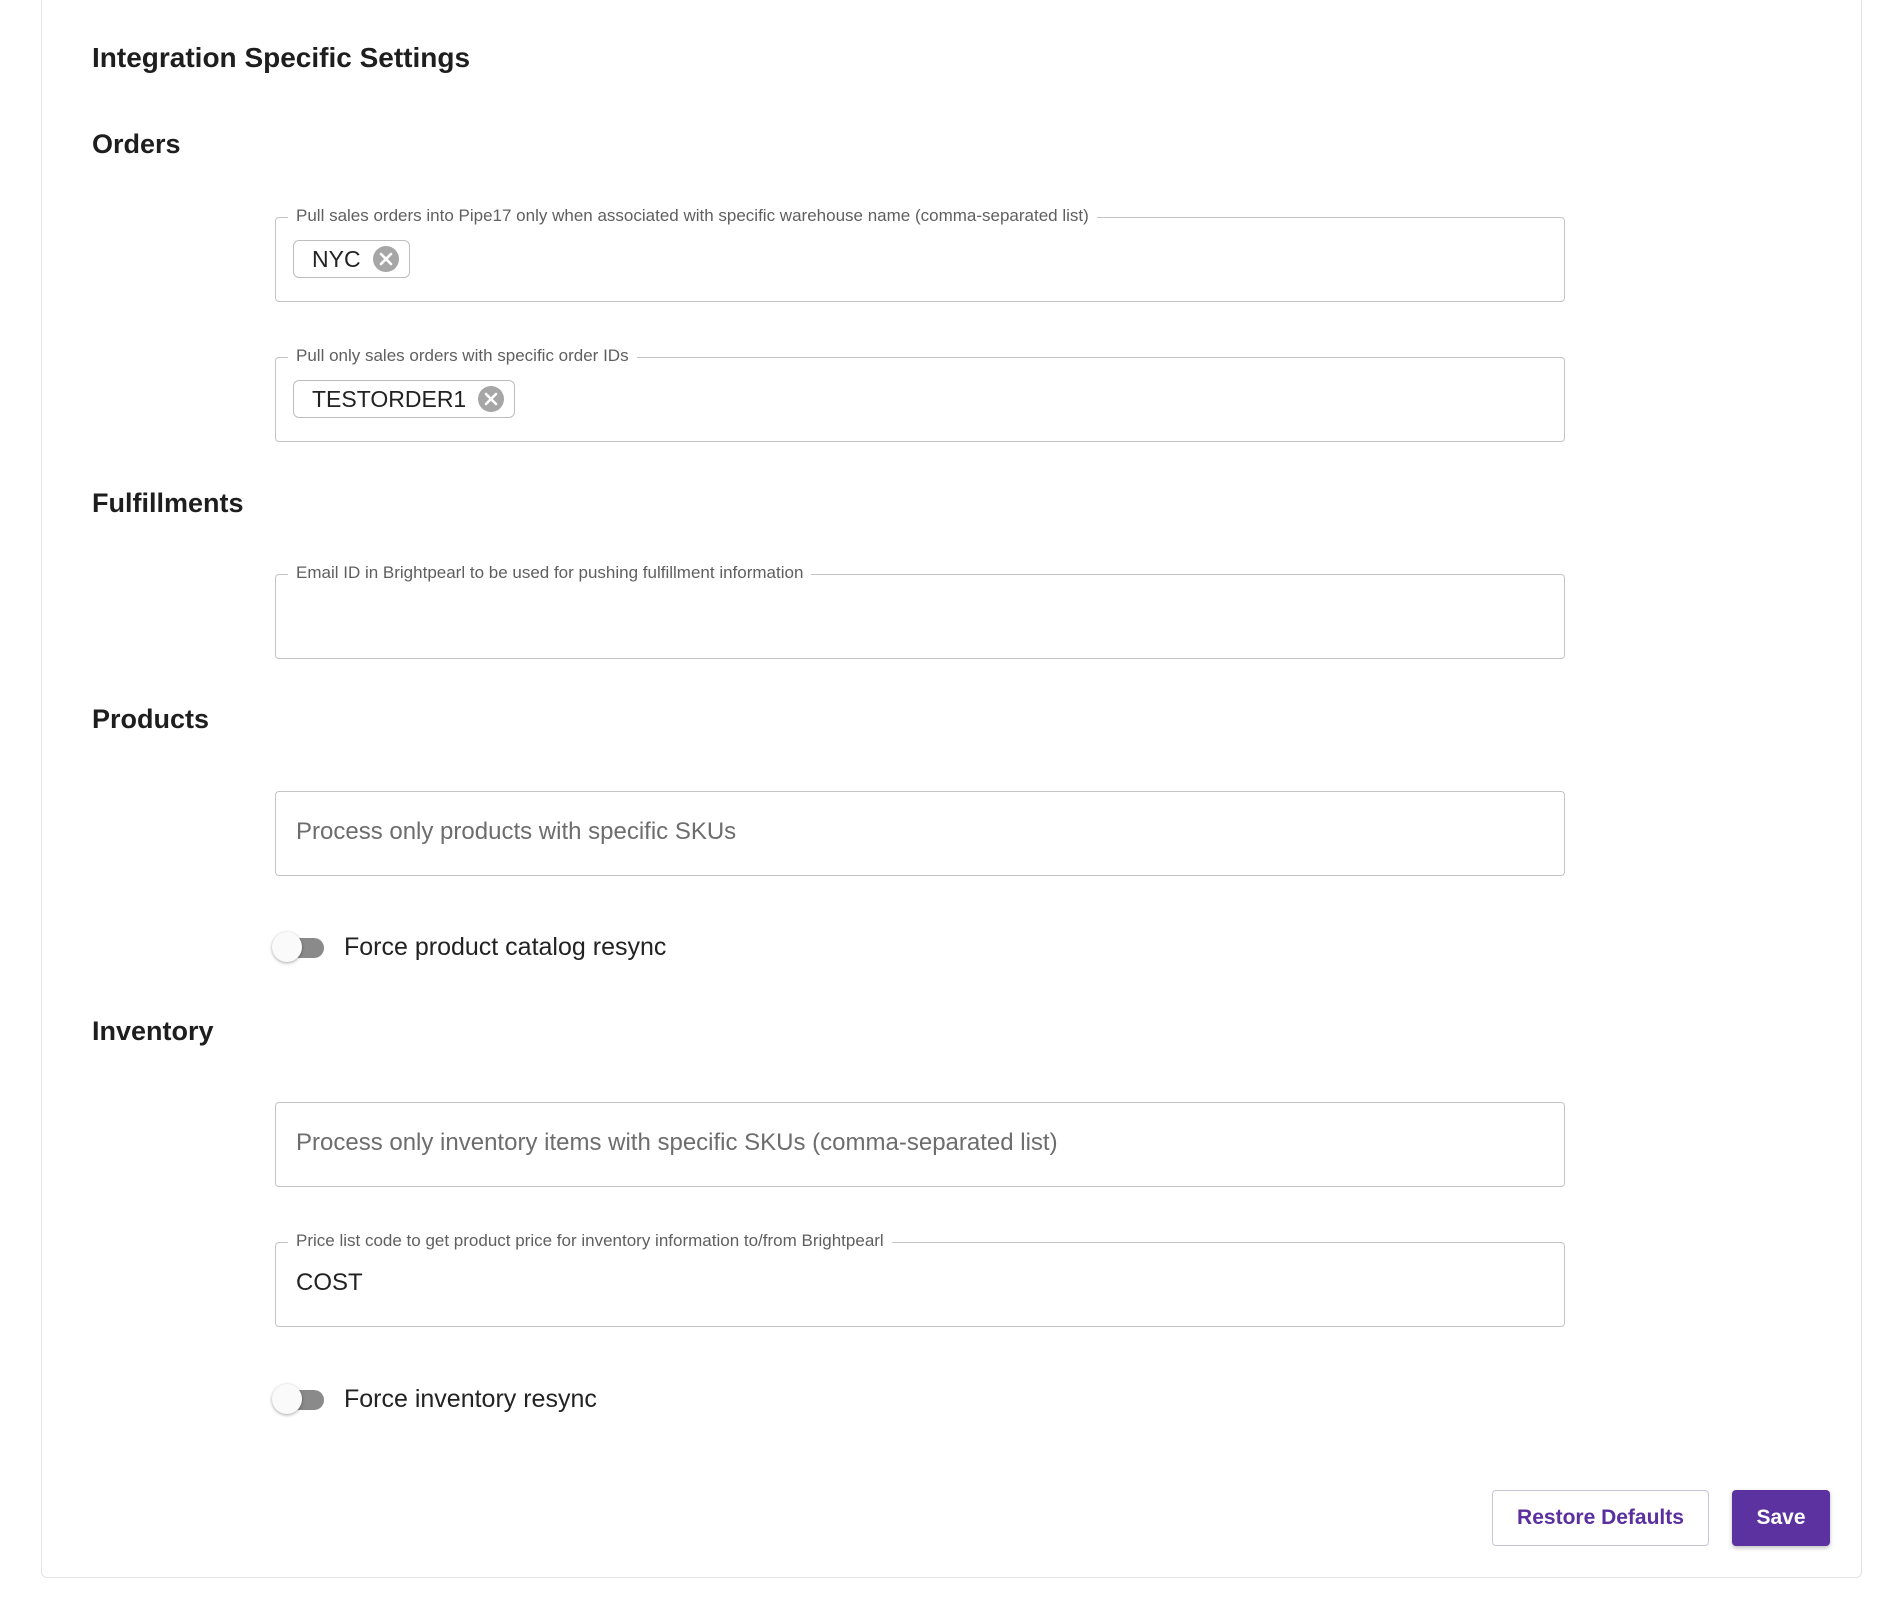 This screenshot has height=1614, width=1892. What do you see at coordinates (329, 1282) in the screenshot?
I see `price-list-code-value: COST` at bounding box center [329, 1282].